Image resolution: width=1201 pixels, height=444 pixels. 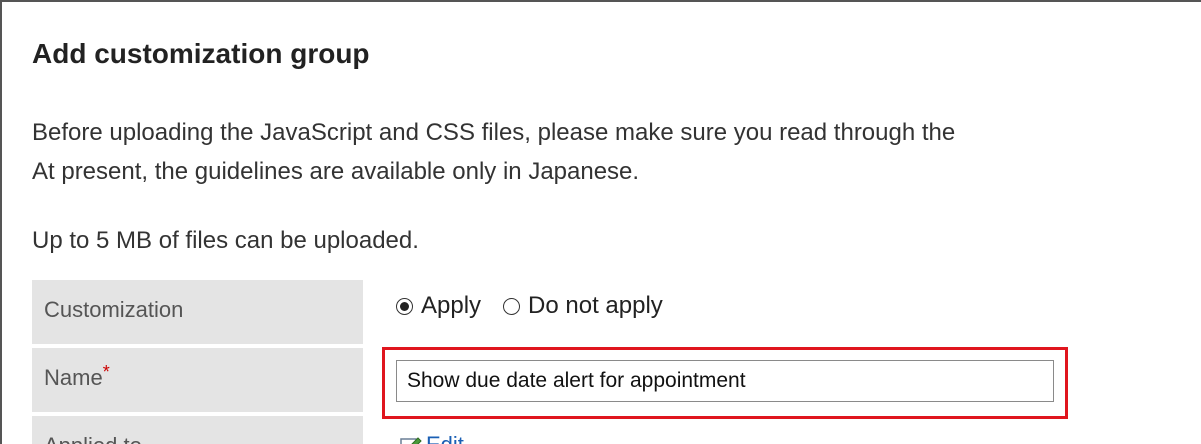 What do you see at coordinates (197, 380) in the screenshot?
I see `name-label: Name*` at bounding box center [197, 380].